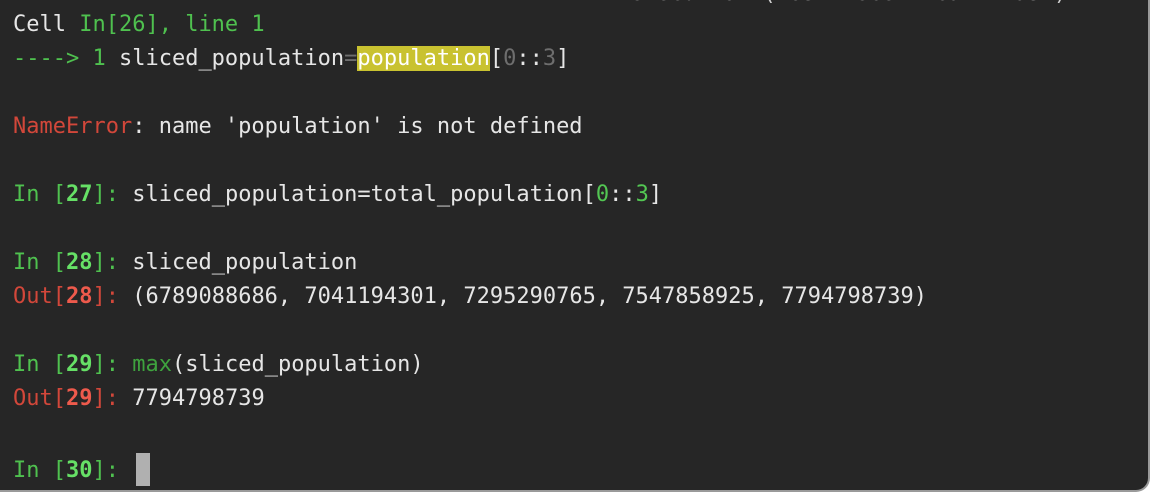 This screenshot has height=492, width=1152. Describe the element at coordinates (245, 262) in the screenshot. I see `input-code: sliced_population` at that location.